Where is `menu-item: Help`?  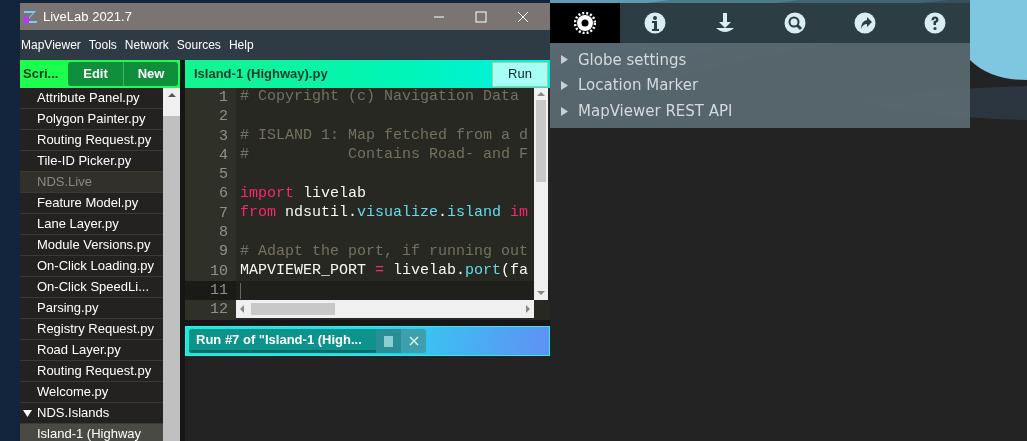 menu-item: Help is located at coordinates (241, 45).